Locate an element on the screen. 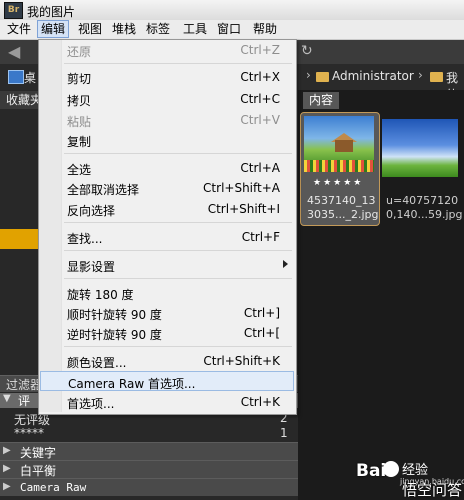 The width and height of the screenshot is (464, 500). menu-item-preferences: 首选项... Ctrl+K is located at coordinates (167, 402).